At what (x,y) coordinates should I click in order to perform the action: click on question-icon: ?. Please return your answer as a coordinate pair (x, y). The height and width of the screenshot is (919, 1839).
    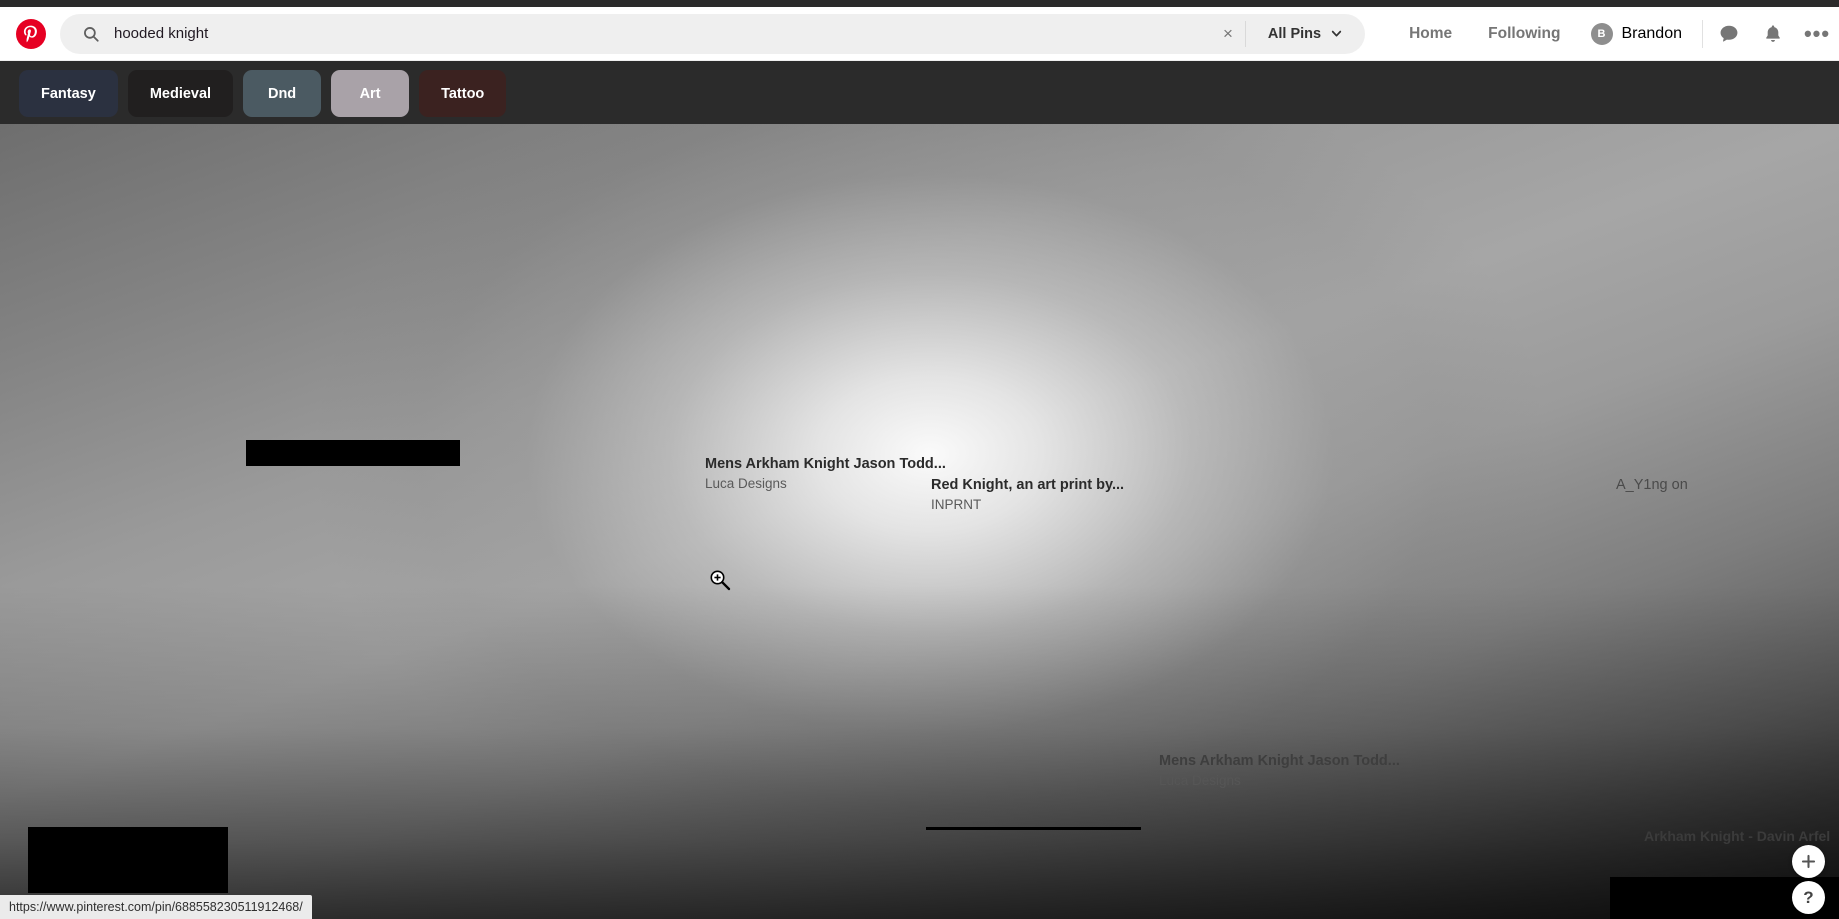
    Looking at the image, I should click on (1808, 897).